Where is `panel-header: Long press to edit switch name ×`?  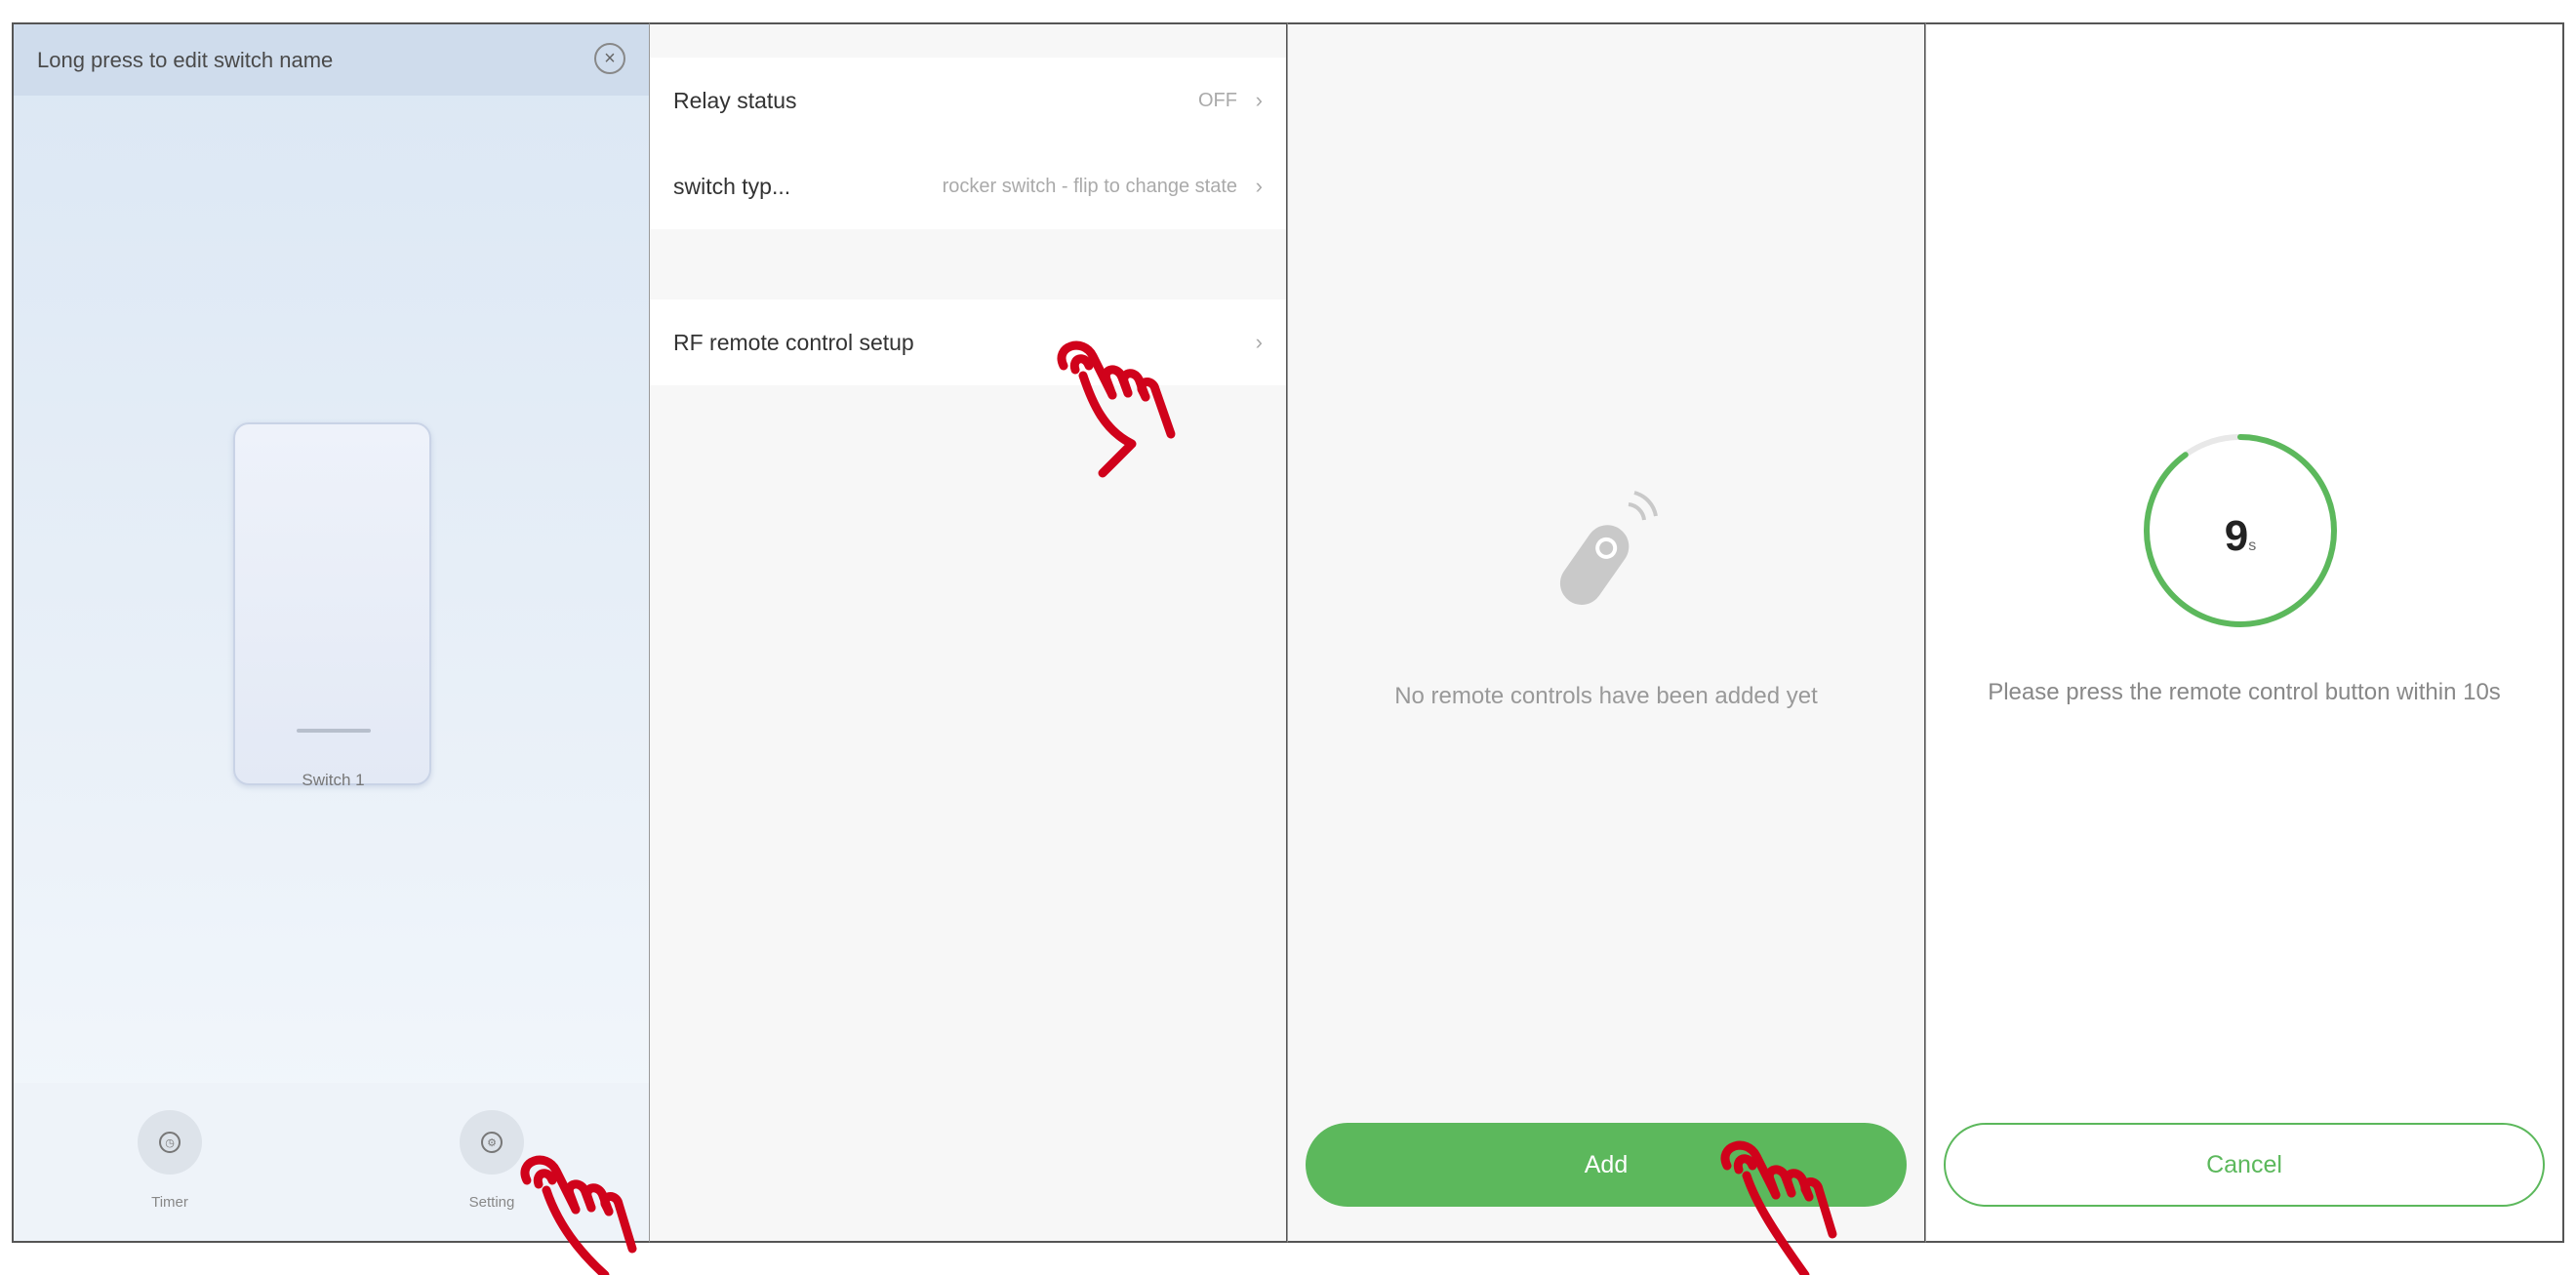 panel-header: Long press to edit switch name × is located at coordinates (331, 60).